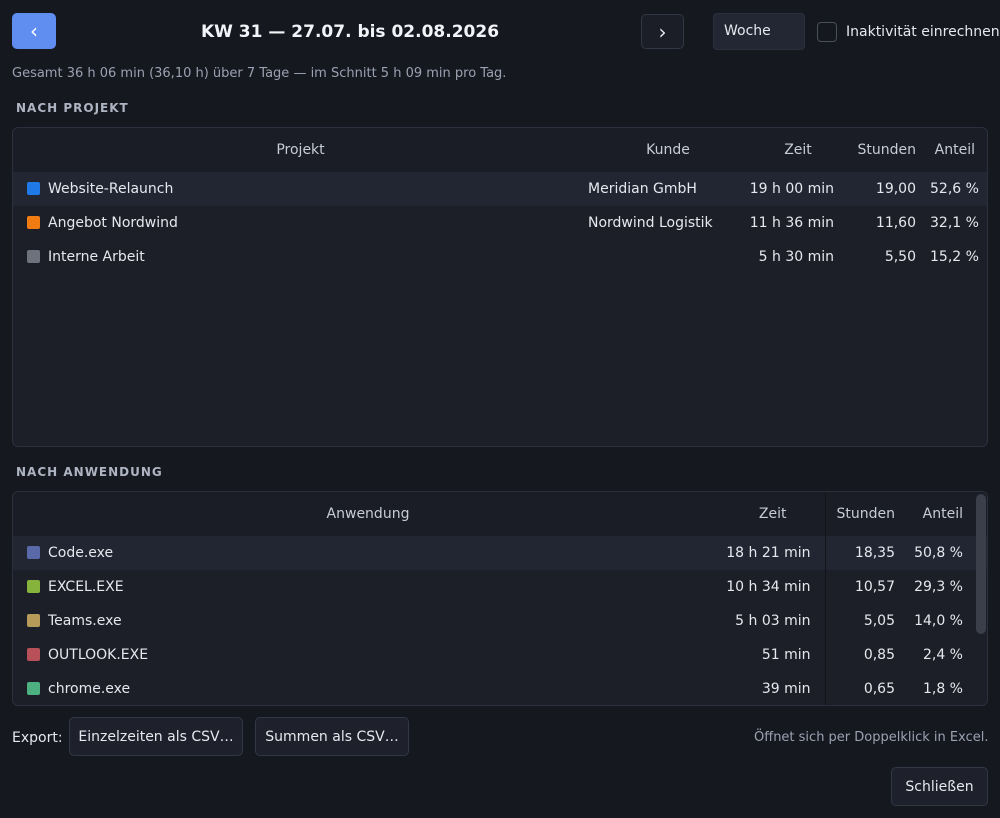 The width and height of the screenshot is (1000, 818). I want to click on share-cell: 15,2 %, so click(954, 257).